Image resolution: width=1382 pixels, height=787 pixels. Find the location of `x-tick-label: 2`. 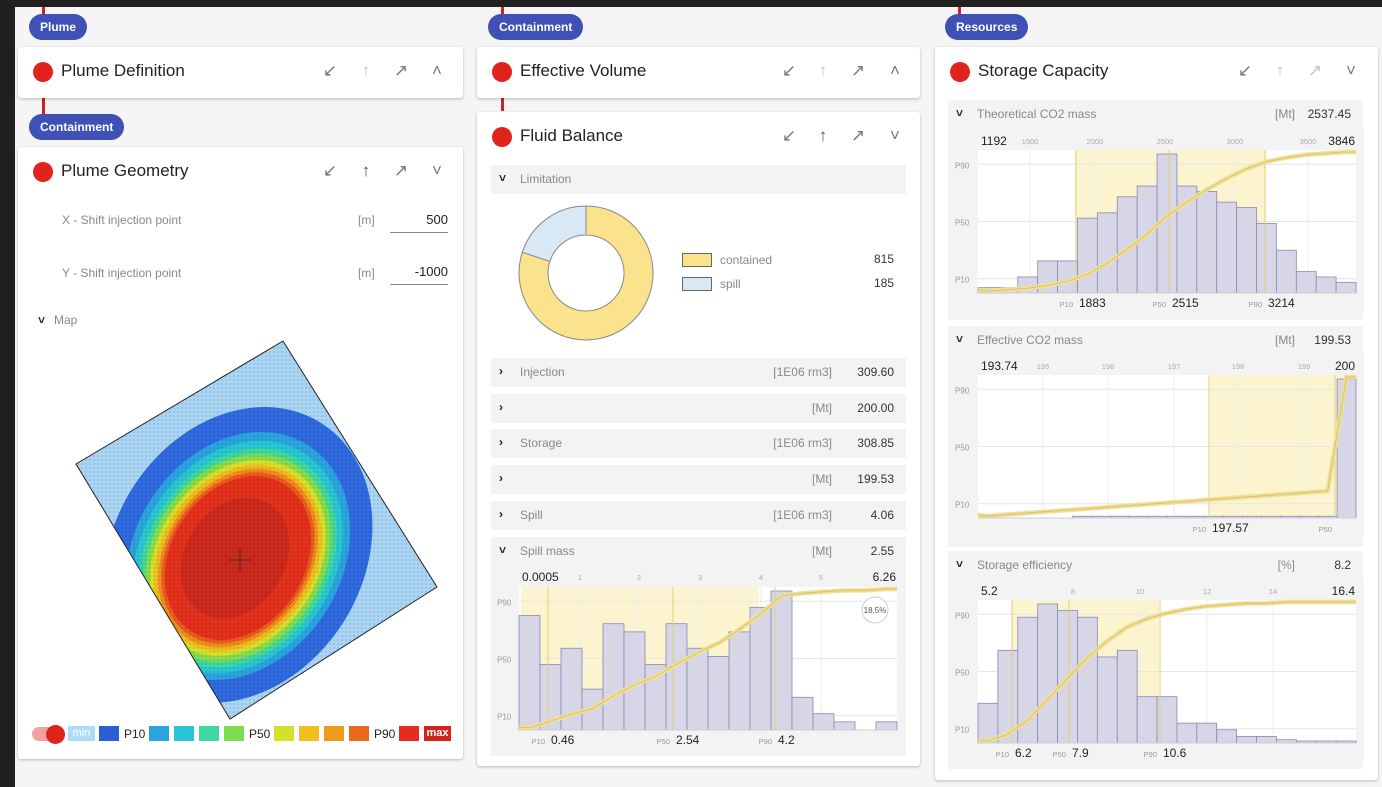

x-tick-label: 2 is located at coordinates (639, 577).